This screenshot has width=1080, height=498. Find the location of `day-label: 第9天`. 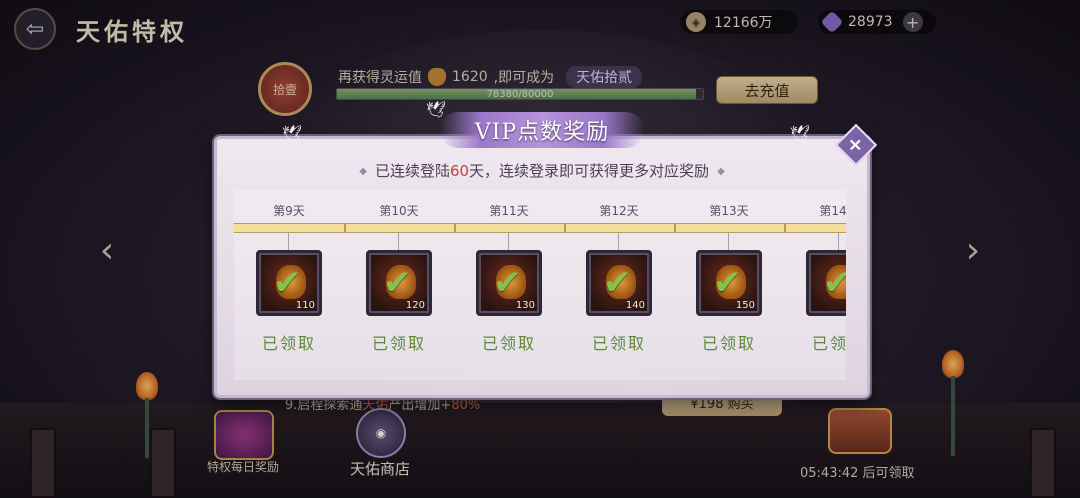

day-label: 第9天 is located at coordinates (289, 211).